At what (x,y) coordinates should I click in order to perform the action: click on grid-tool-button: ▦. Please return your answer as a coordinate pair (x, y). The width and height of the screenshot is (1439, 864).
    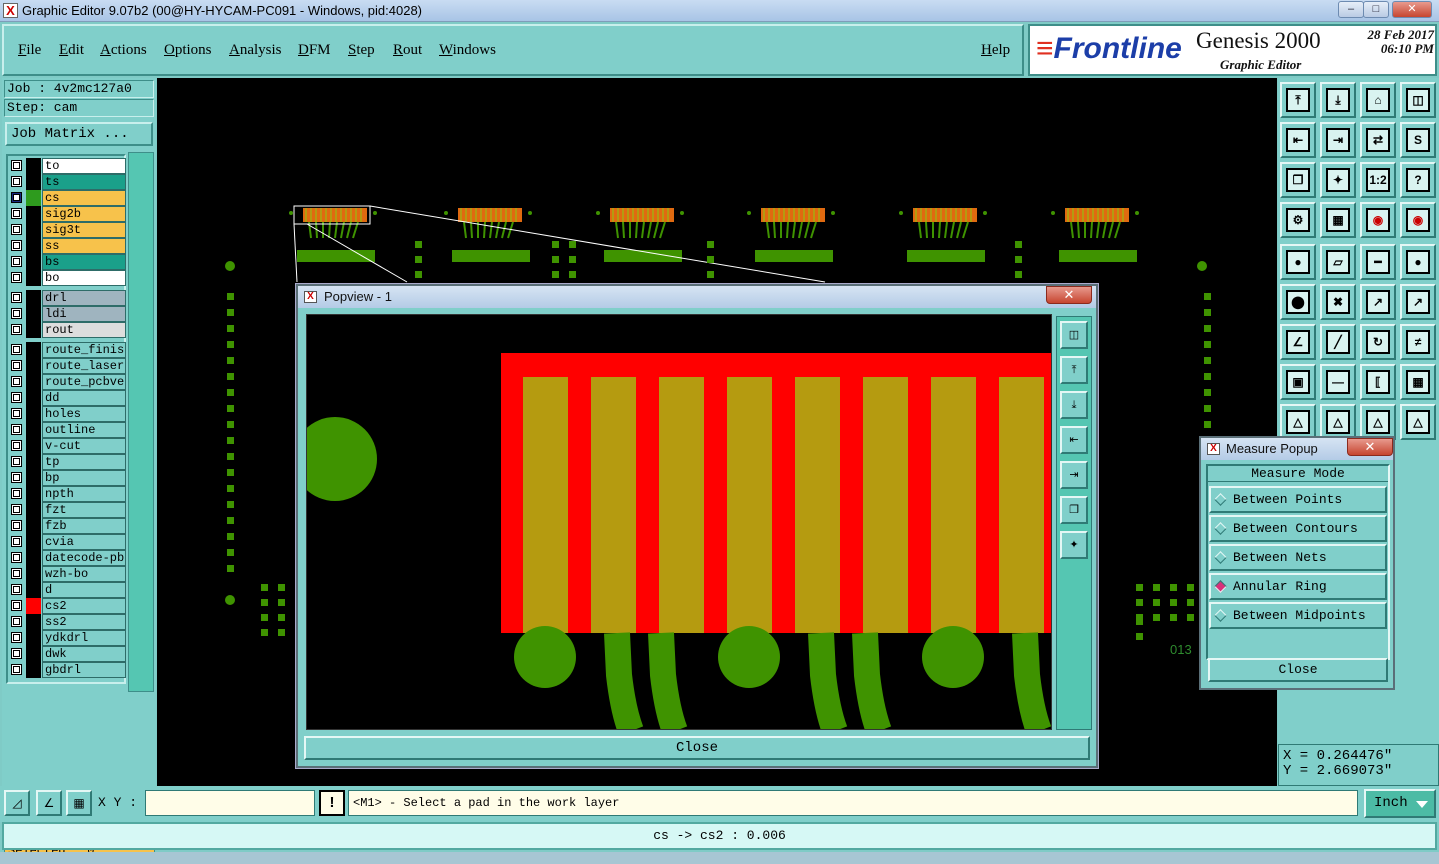
    Looking at the image, I should click on (1338, 220).